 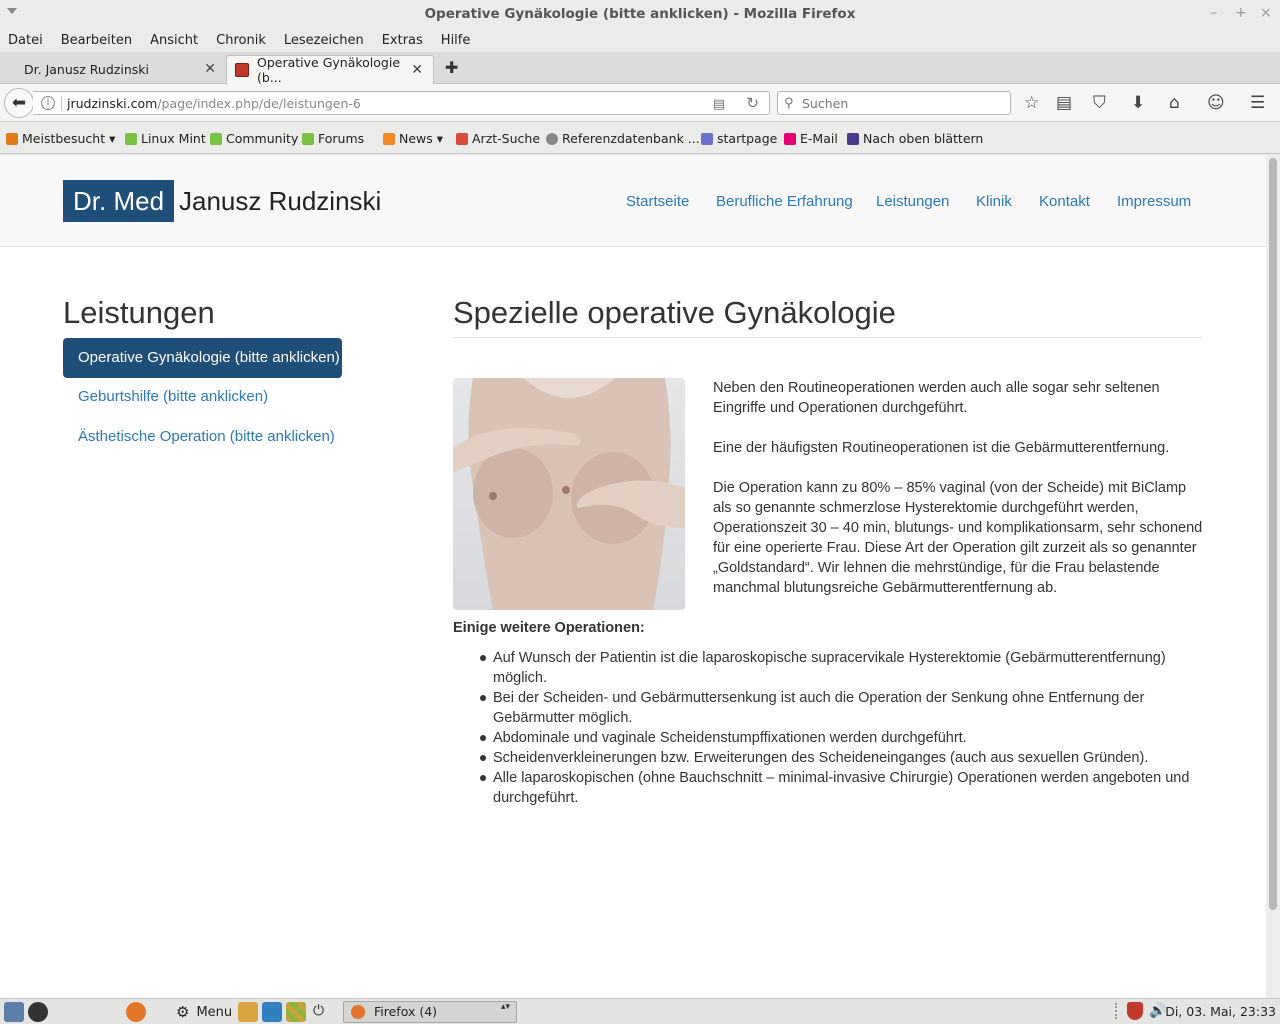 What do you see at coordinates (784, 201) in the screenshot?
I see `nav-berufliche-erfahrung: Berufliche Erfahrung` at bounding box center [784, 201].